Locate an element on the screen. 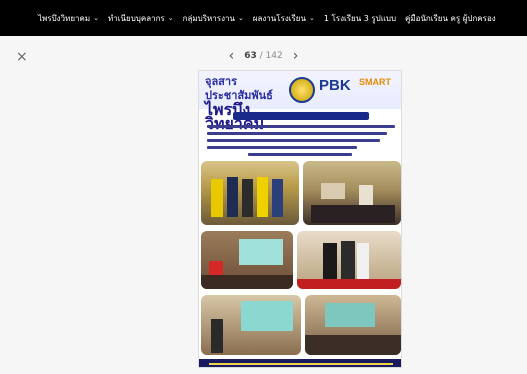 The image size is (527, 374). nav-item-label: ผลงานโรงเรียน is located at coordinates (279, 18).